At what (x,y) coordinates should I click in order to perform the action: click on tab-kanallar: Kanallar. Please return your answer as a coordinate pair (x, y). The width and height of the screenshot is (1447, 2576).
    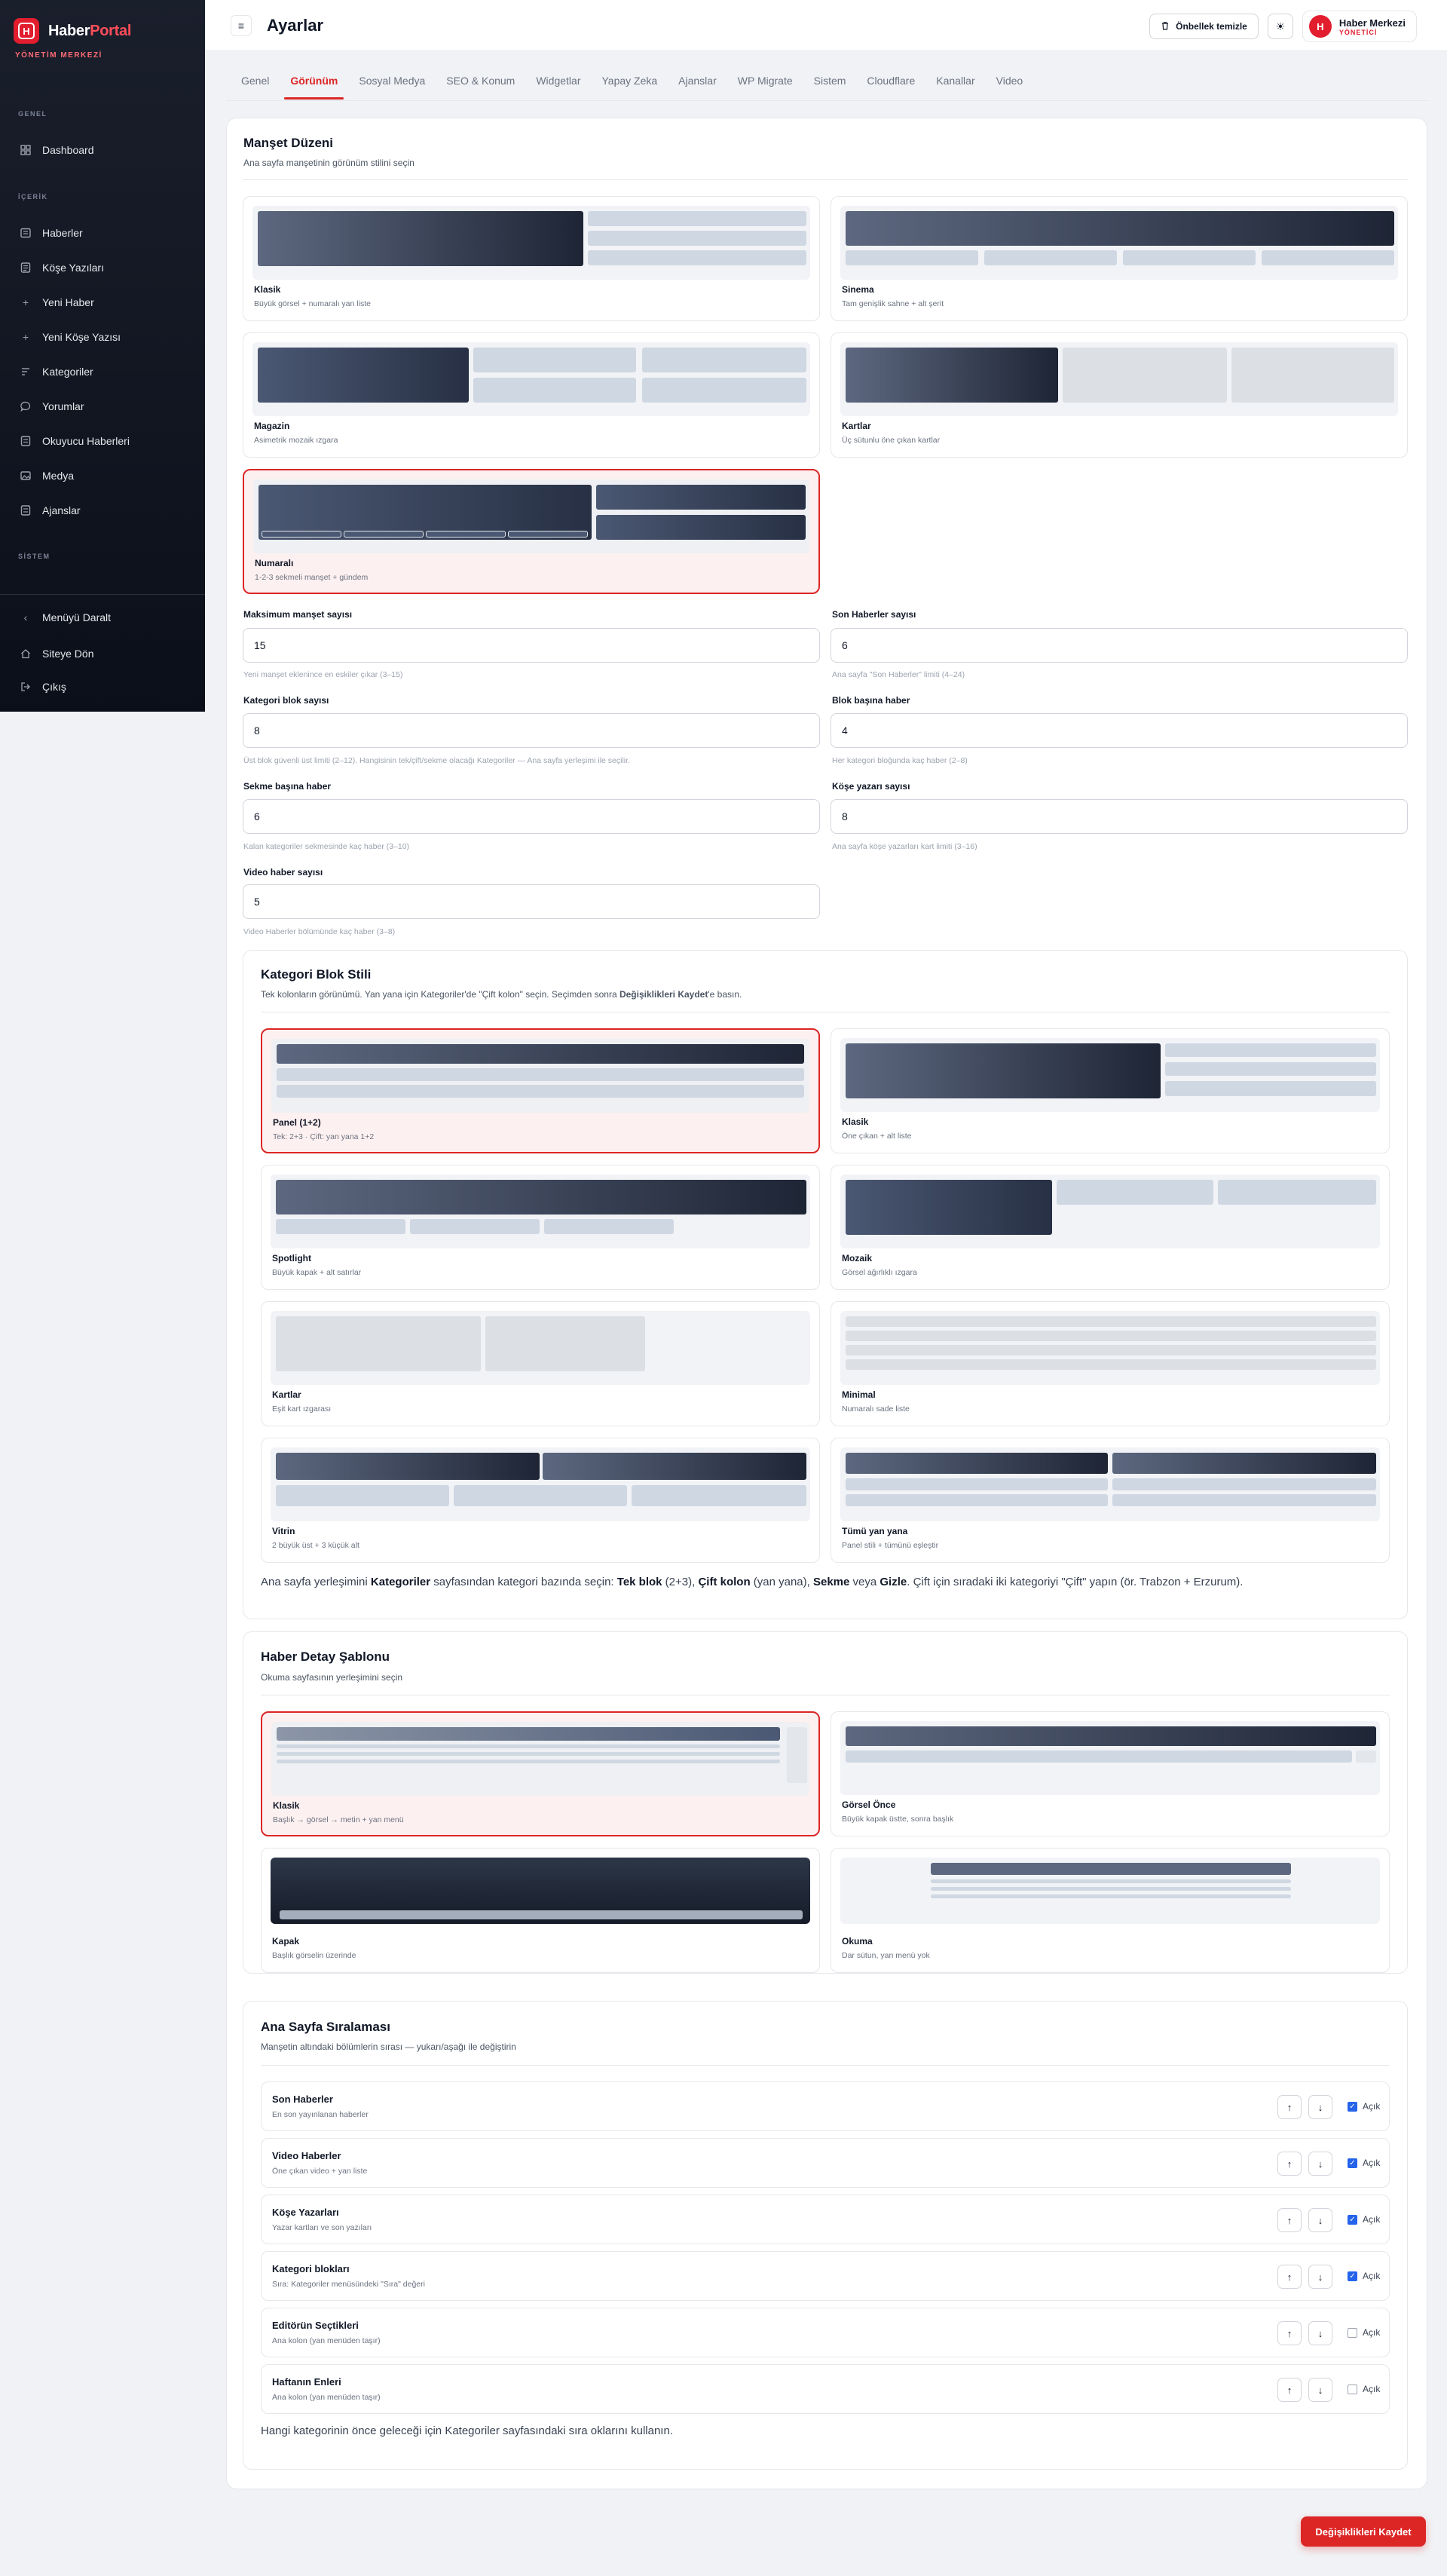
    Looking at the image, I should click on (955, 81).